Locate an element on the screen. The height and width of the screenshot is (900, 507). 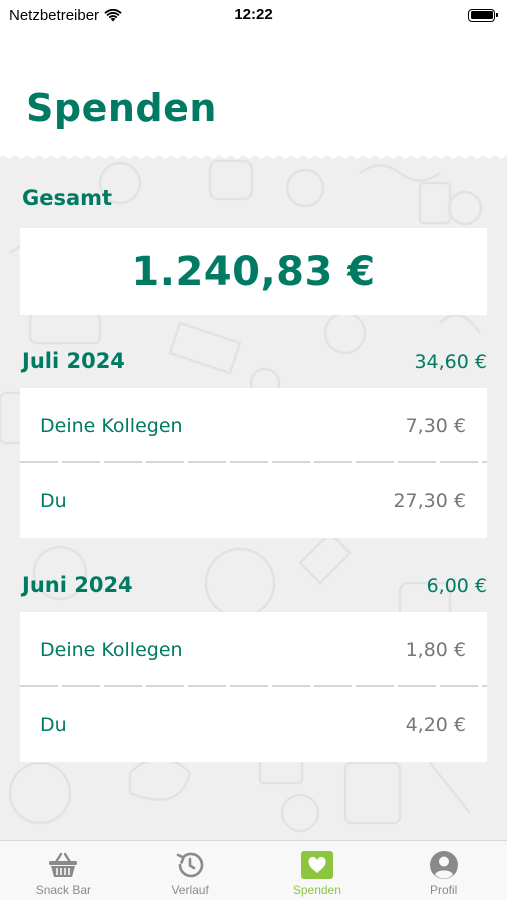
row-value: 4,20 € is located at coordinates (435, 724).